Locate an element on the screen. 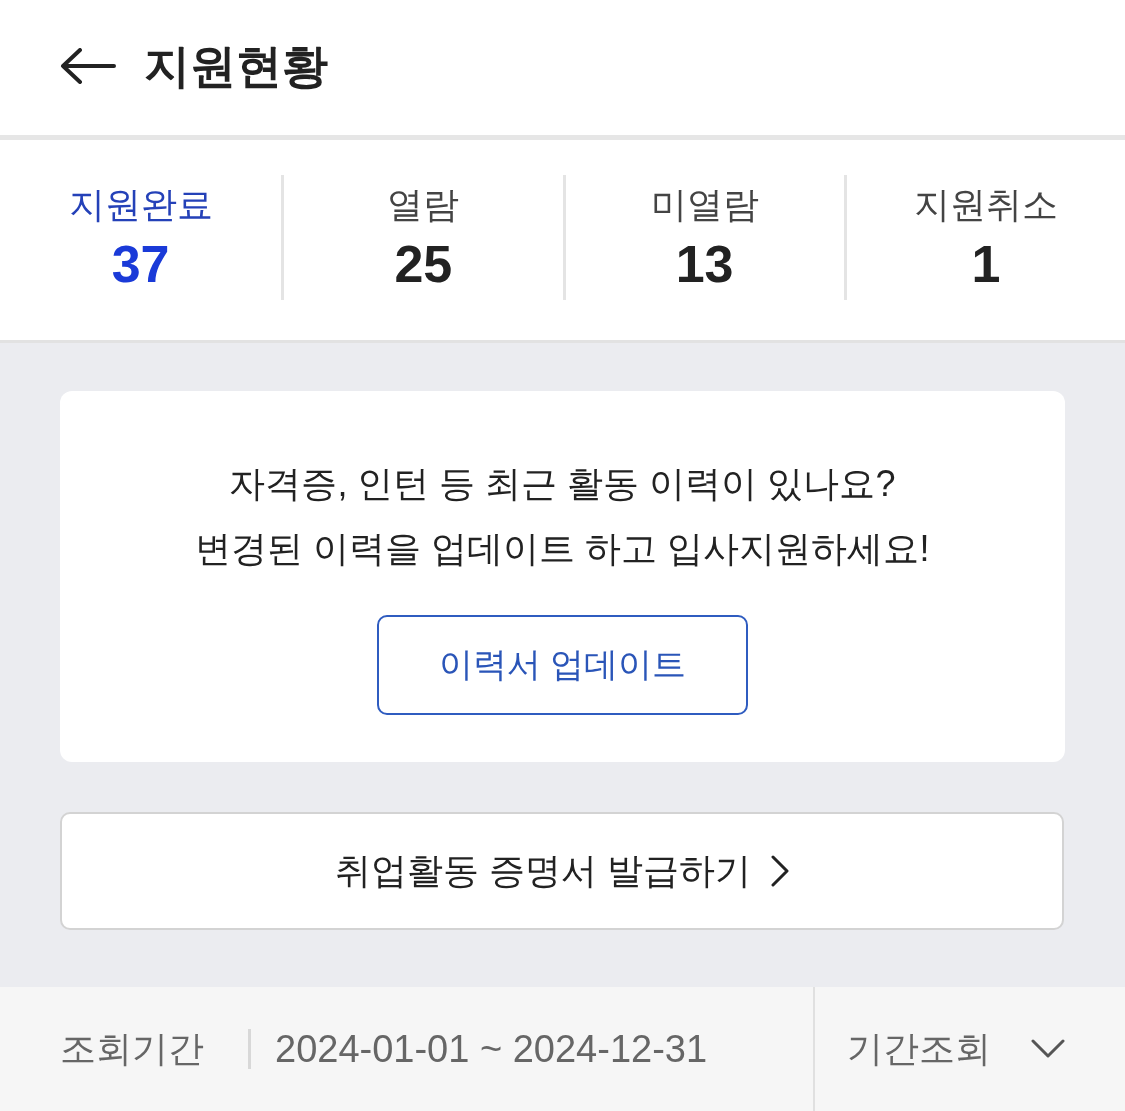  back-arrow-icon is located at coordinates (88, 65).